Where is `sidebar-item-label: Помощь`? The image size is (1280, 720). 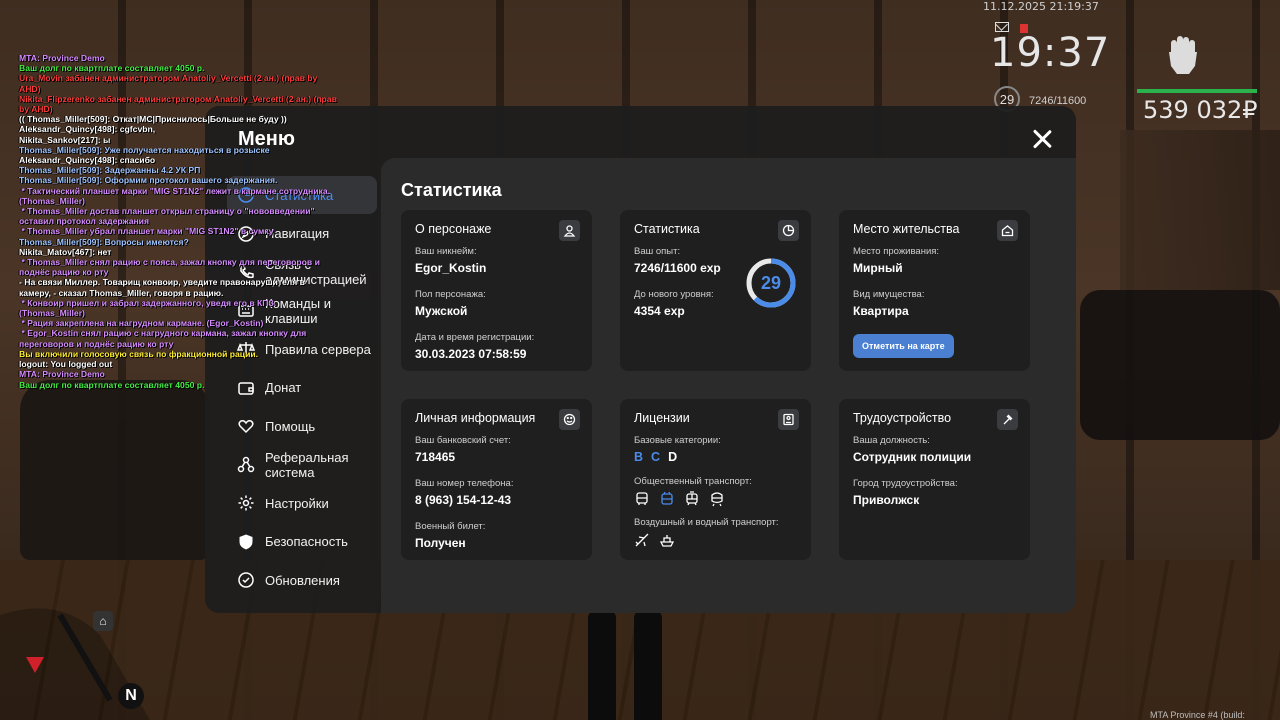 sidebar-item-label: Помощь is located at coordinates (290, 426).